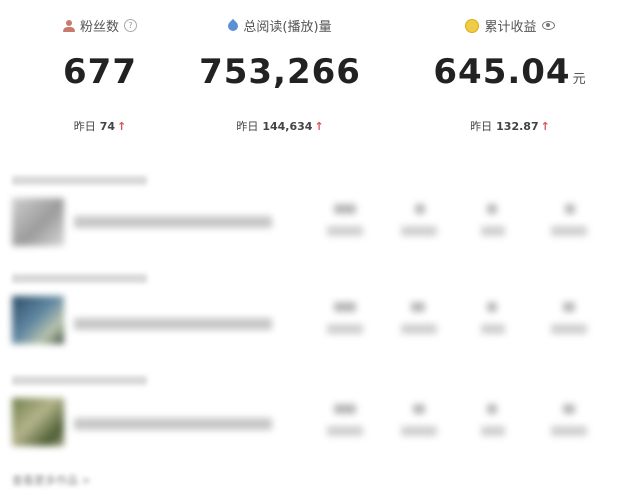  What do you see at coordinates (548, 25) in the screenshot?
I see `eye-icon` at bounding box center [548, 25].